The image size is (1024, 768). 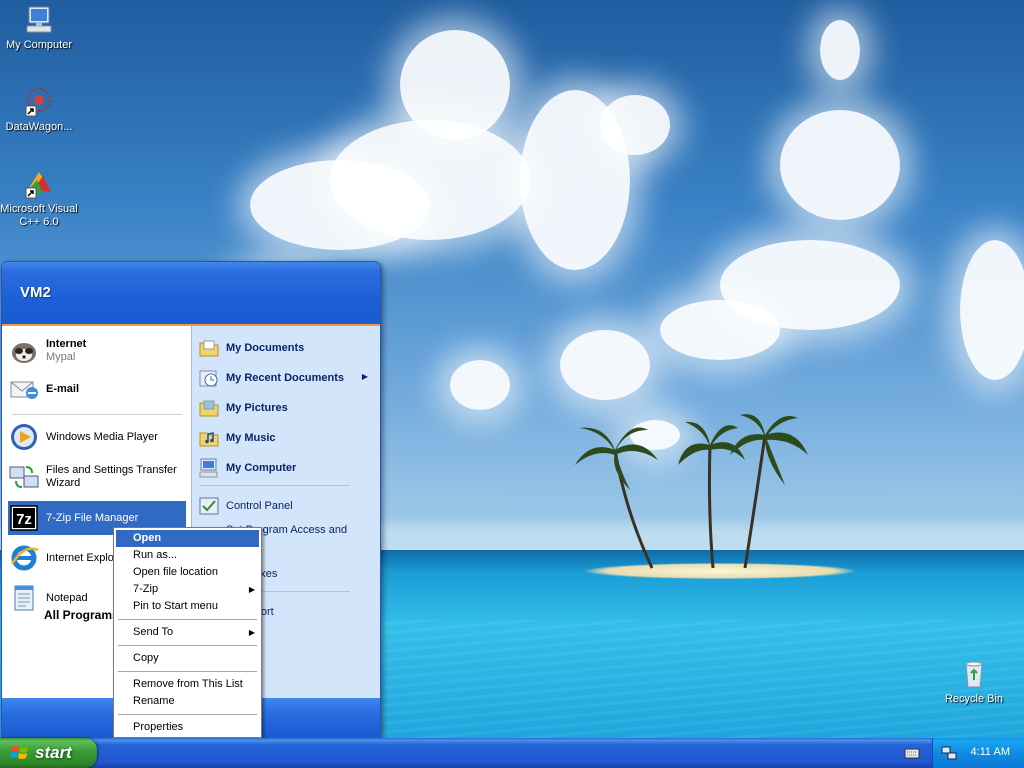 I want to click on 7zip-icon: 7z, so click(x=24, y=518).